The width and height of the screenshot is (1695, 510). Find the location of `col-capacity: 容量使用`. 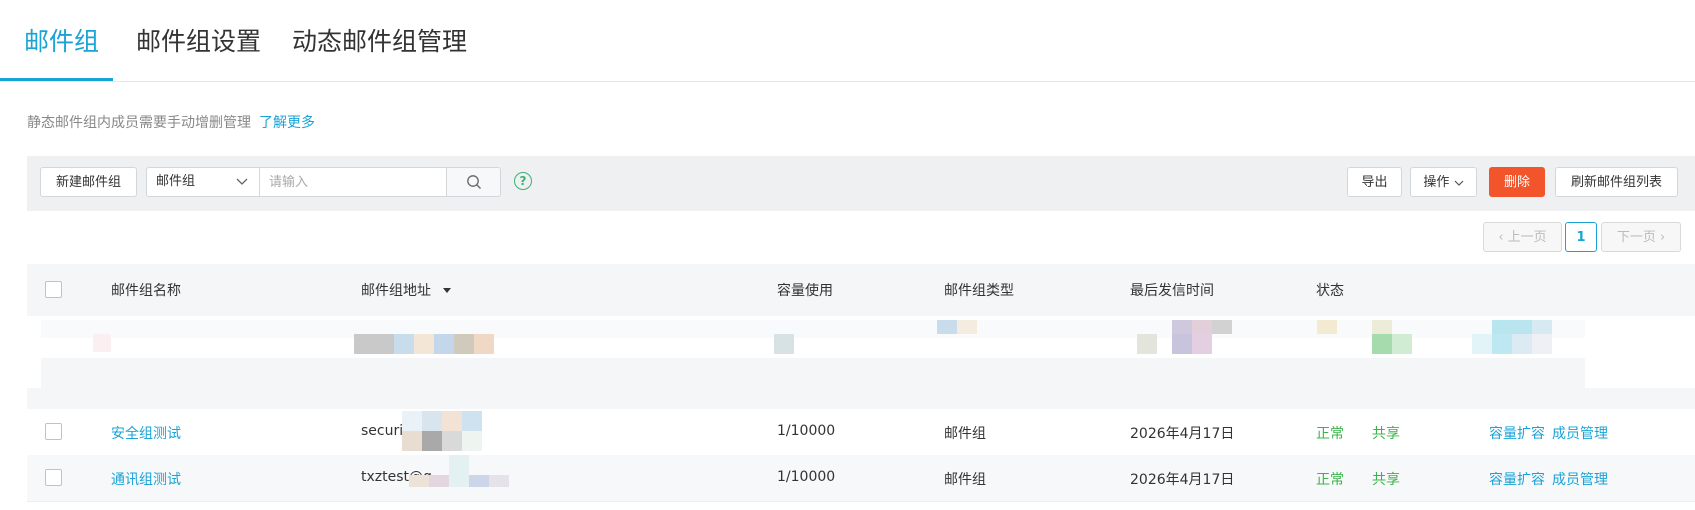

col-capacity: 容量使用 is located at coordinates (805, 291).